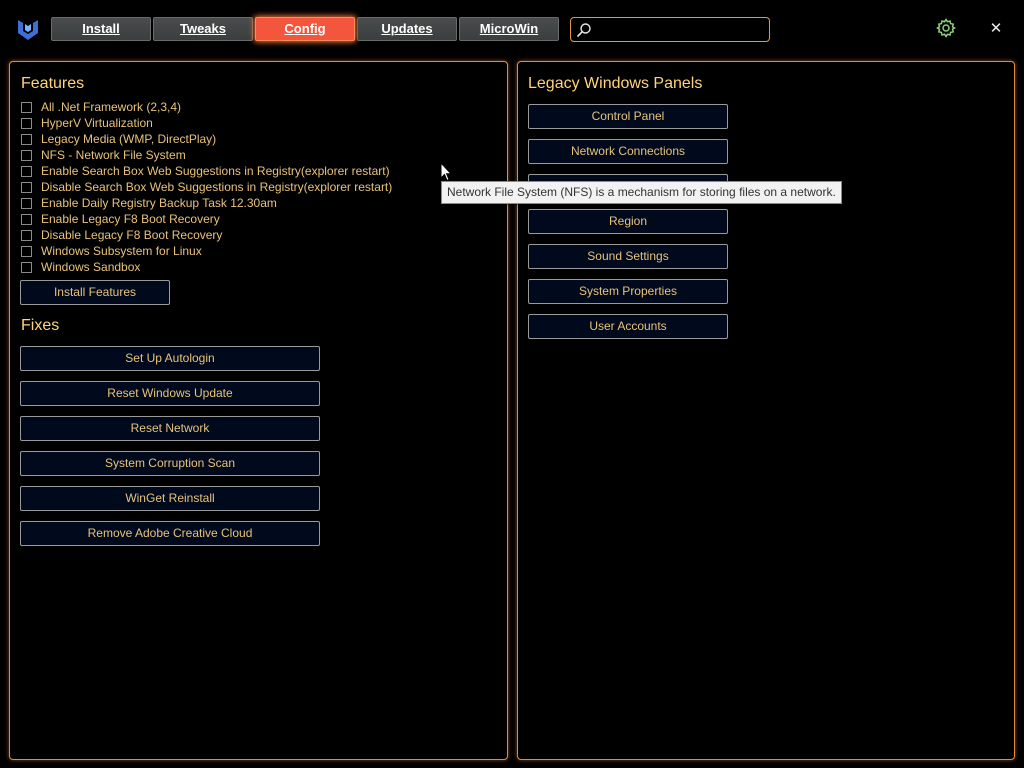 The image size is (1024, 768). What do you see at coordinates (113, 155) in the screenshot?
I see `feature-label: NFS - Network File System` at bounding box center [113, 155].